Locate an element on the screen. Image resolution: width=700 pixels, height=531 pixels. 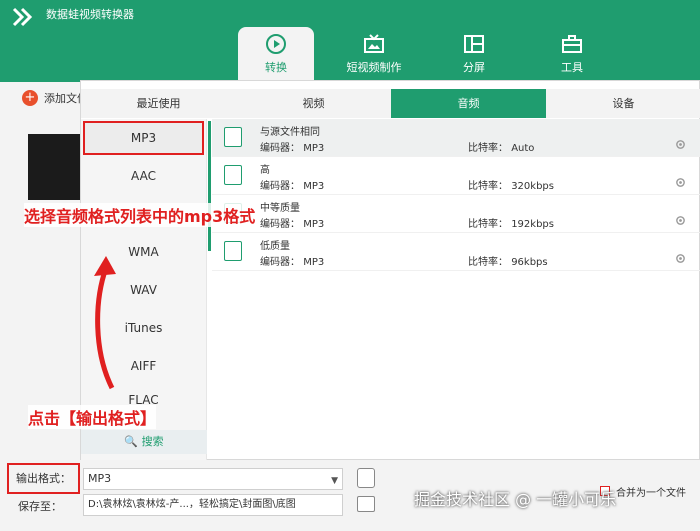
quality-row: 高 编码器： MP3 比特率： 320kbps is located at coordinates (456, 176).